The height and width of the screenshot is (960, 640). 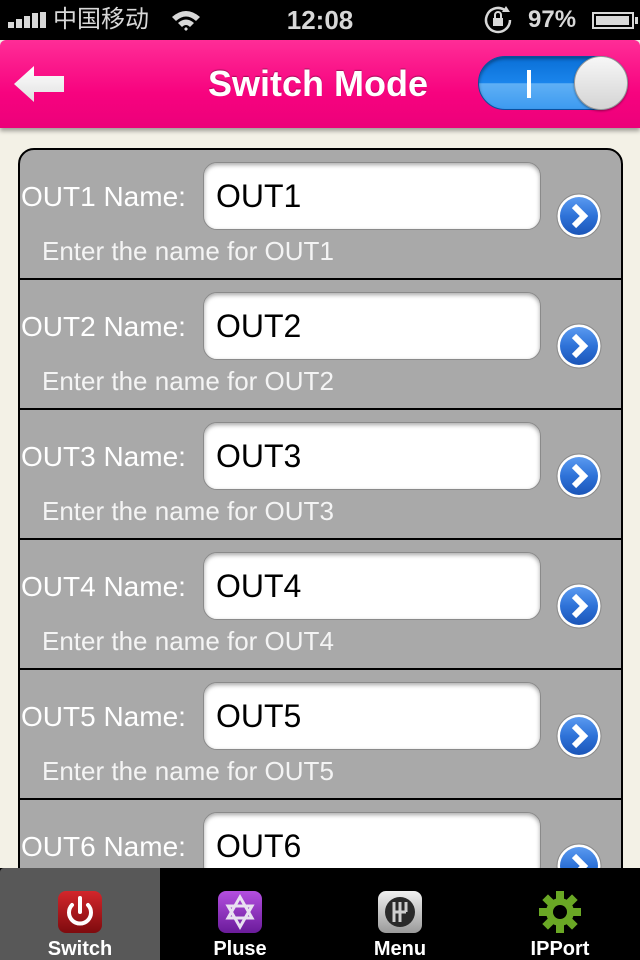 What do you see at coordinates (103, 716) in the screenshot?
I see `output-name-label: OUT5 Name:` at bounding box center [103, 716].